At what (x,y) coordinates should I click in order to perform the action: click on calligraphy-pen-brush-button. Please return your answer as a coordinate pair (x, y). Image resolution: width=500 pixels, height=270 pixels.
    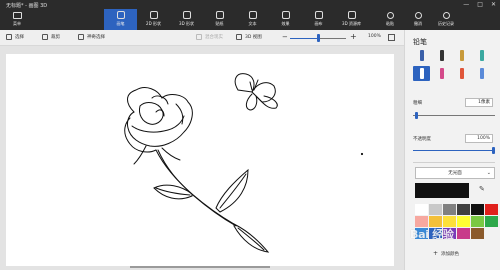
    Looking at the image, I should click on (441, 55).